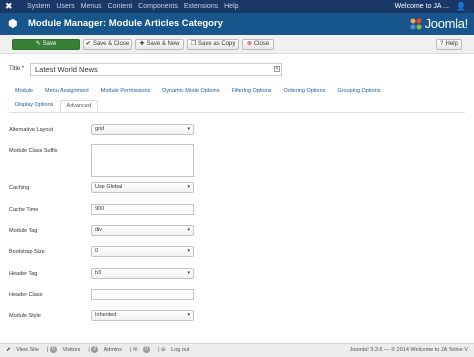  What do you see at coordinates (23, 274) in the screenshot?
I see `header-tag-label: Header Tag` at bounding box center [23, 274].